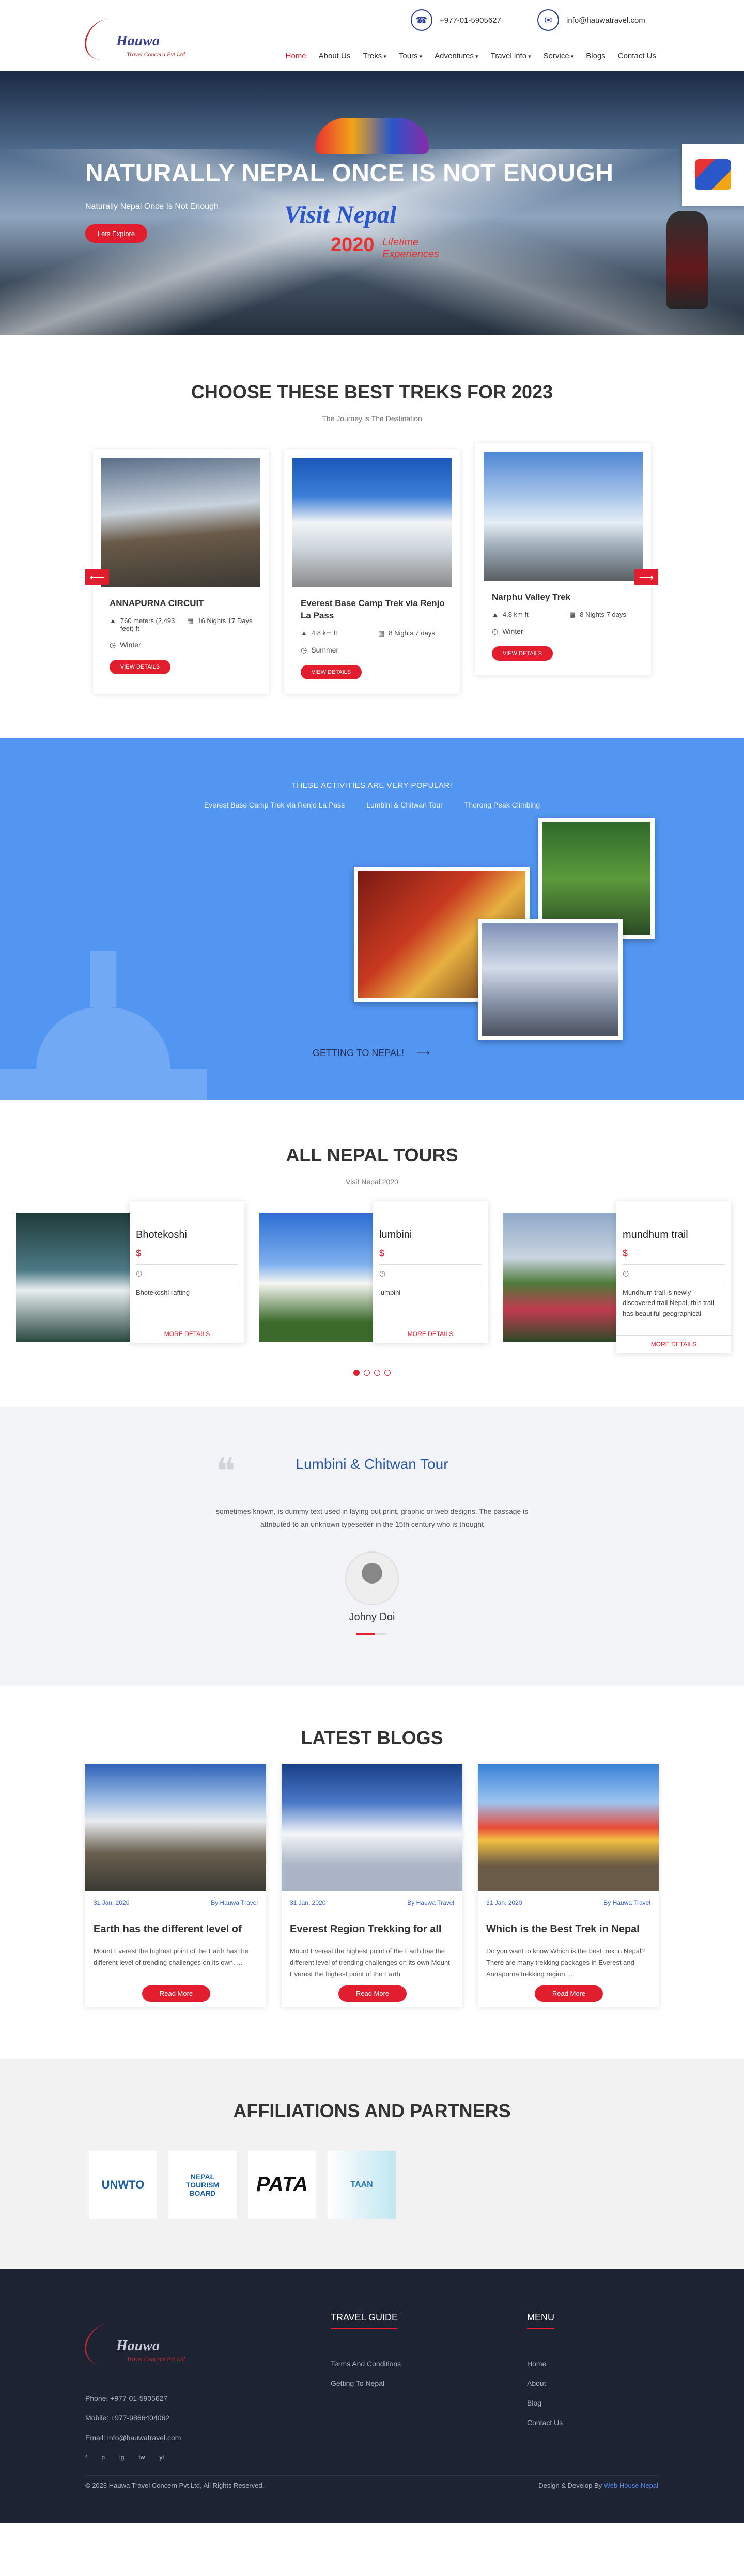 Image resolution: width=744 pixels, height=2576 pixels. What do you see at coordinates (133, 2437) in the screenshot?
I see `footer-email: Email: info@hauwatravel.com` at bounding box center [133, 2437].